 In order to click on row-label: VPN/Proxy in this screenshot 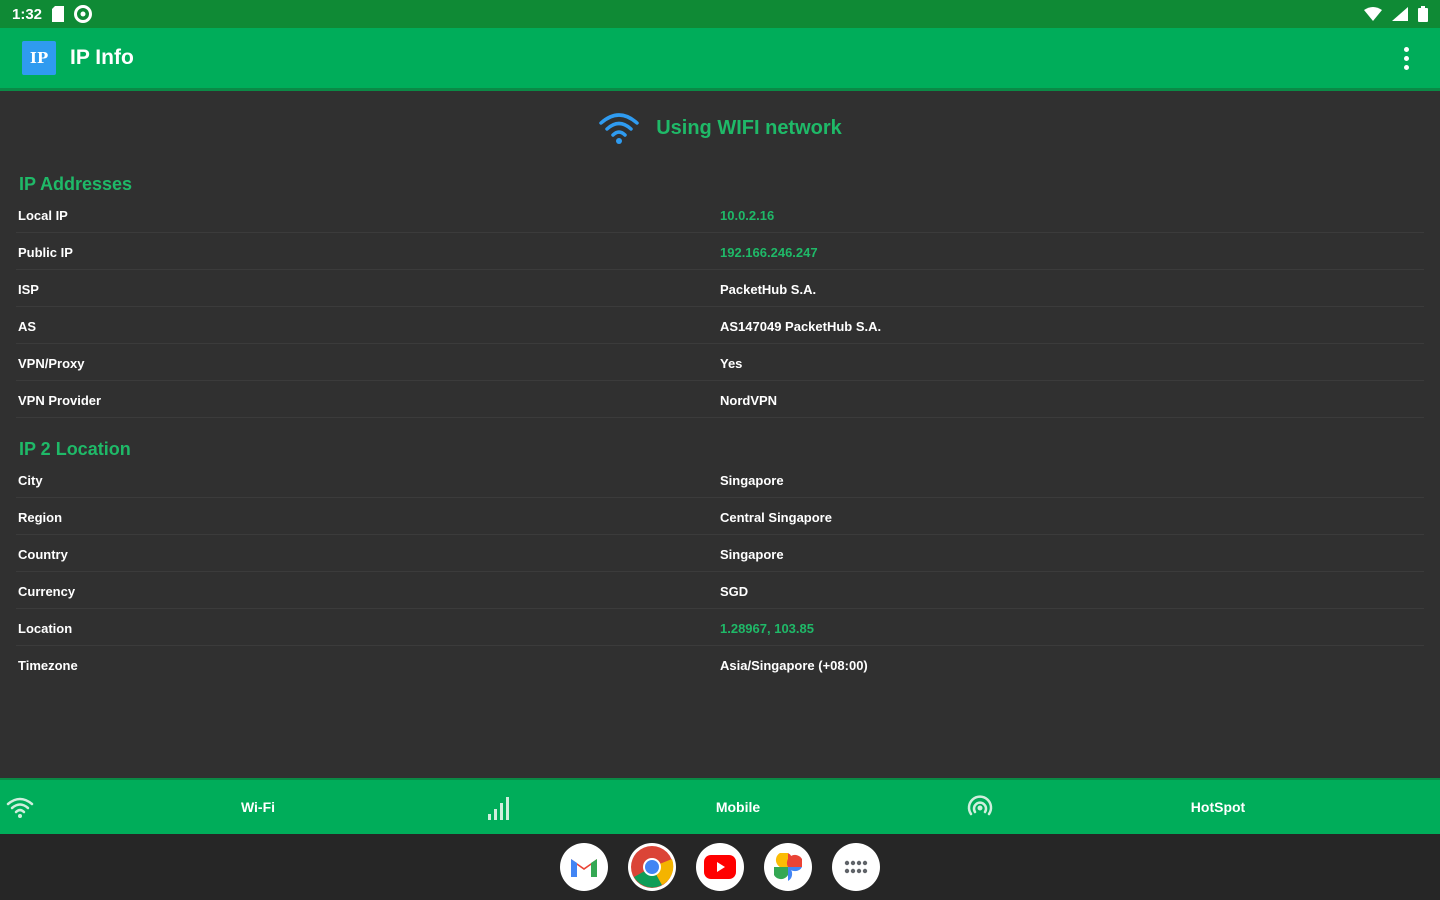, I will do `click(51, 363)`.